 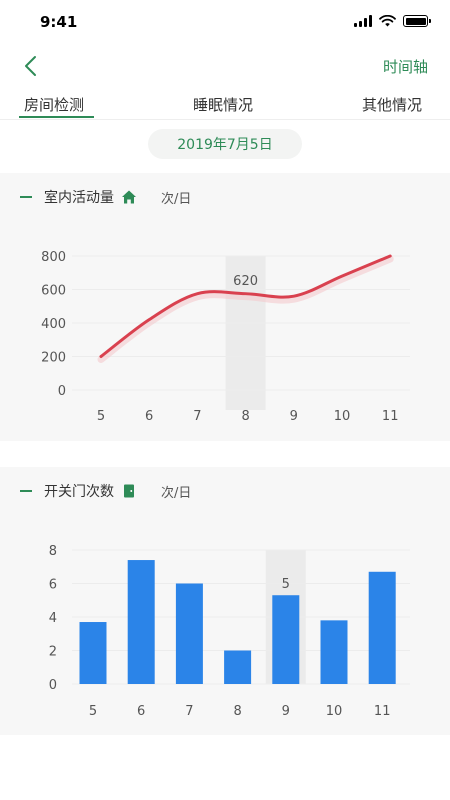 What do you see at coordinates (53, 358) in the screenshot?
I see `y-tick-label: 200` at bounding box center [53, 358].